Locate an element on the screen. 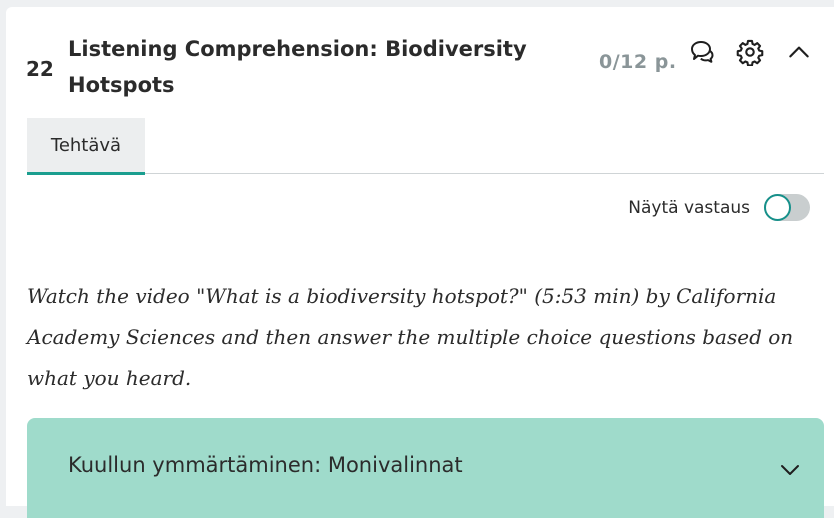 The width and height of the screenshot is (834, 518). question-number: 22 is located at coordinates (40, 69).